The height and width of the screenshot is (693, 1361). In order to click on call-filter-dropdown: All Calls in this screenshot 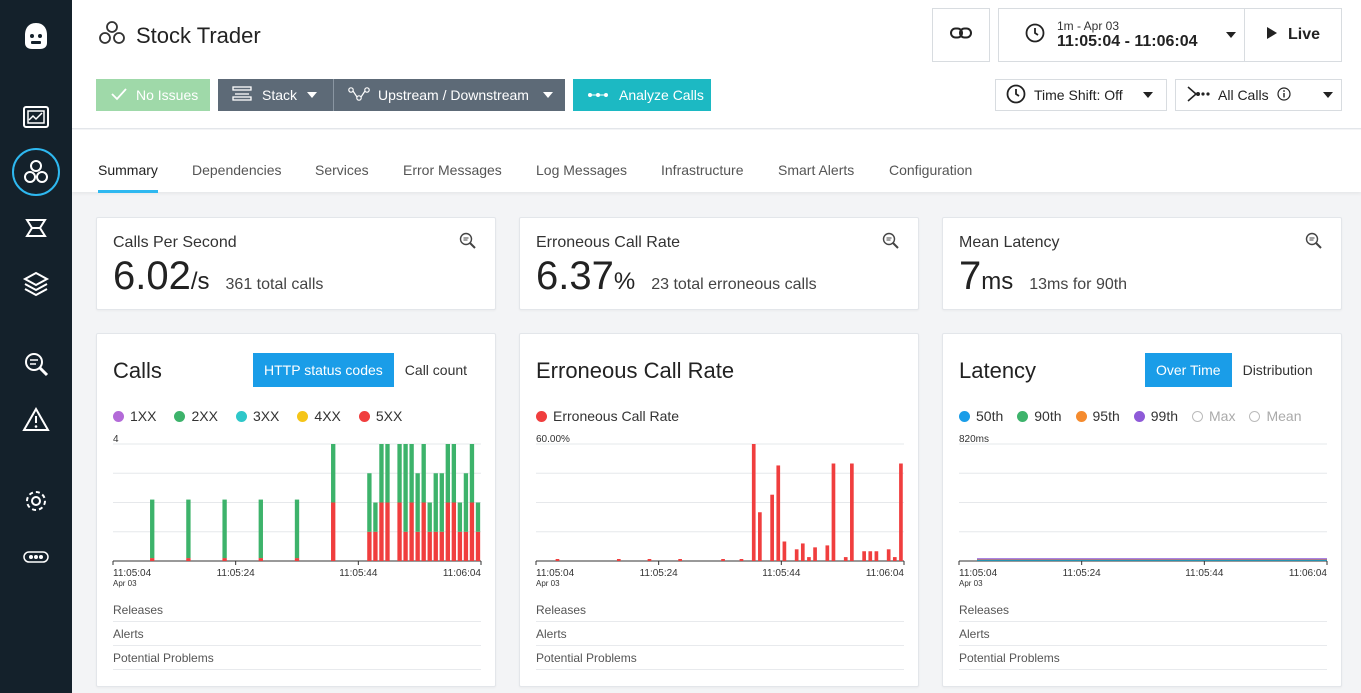, I will do `click(1258, 95)`.